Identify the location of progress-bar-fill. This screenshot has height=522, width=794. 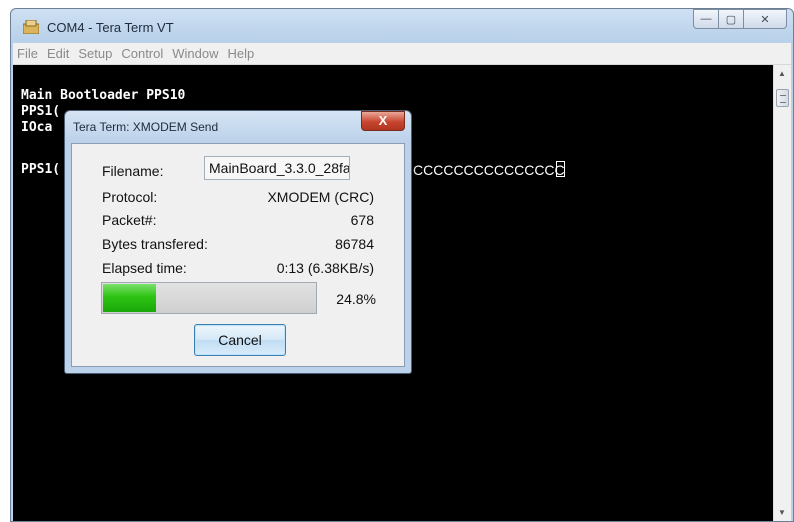
(129, 298).